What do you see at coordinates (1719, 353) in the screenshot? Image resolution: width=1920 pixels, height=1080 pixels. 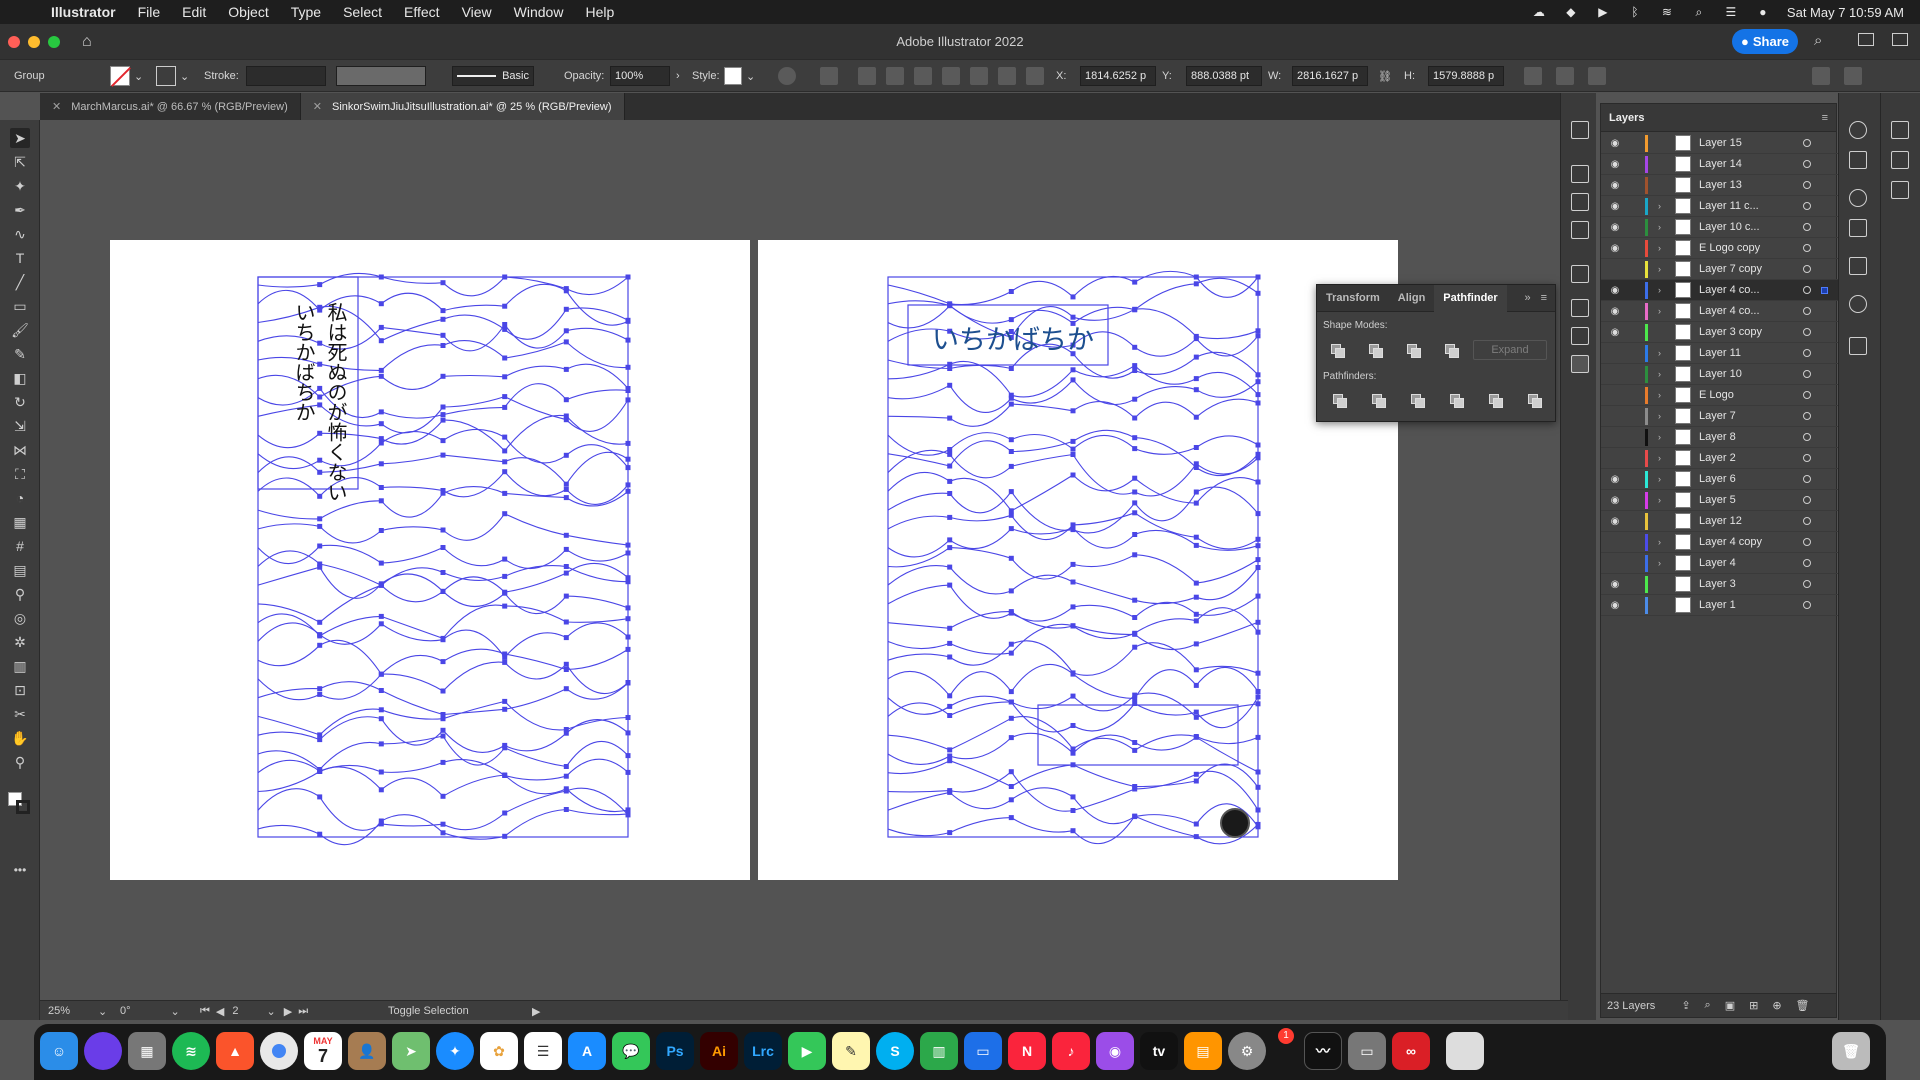 I see `layer-row: › Layer 11` at bounding box center [1719, 353].